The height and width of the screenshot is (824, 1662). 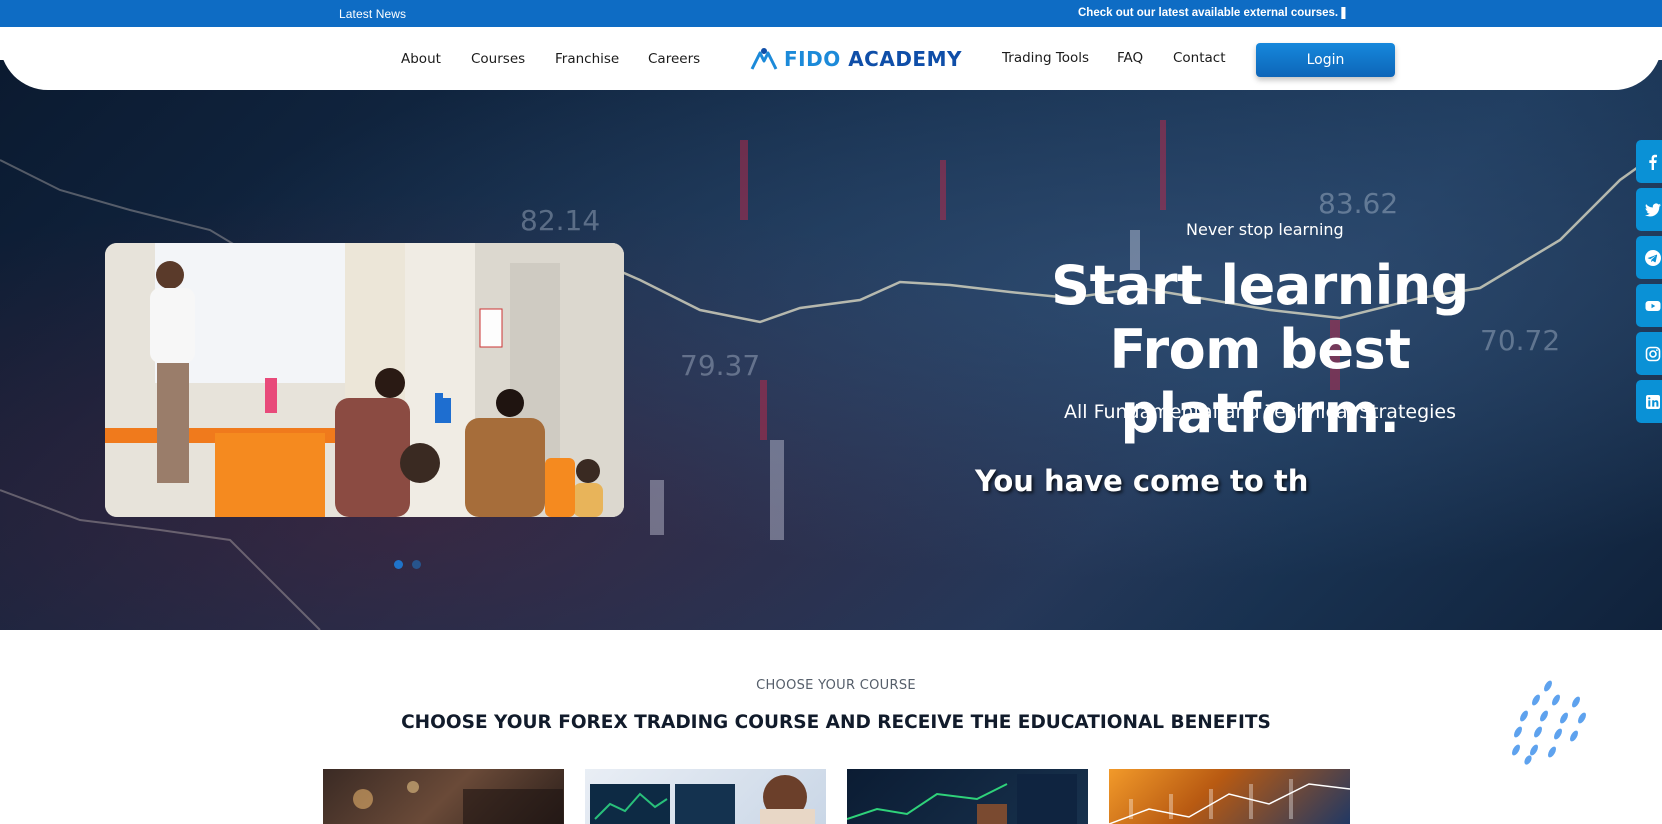 What do you see at coordinates (1653, 257) in the screenshot?
I see `telegram-icon` at bounding box center [1653, 257].